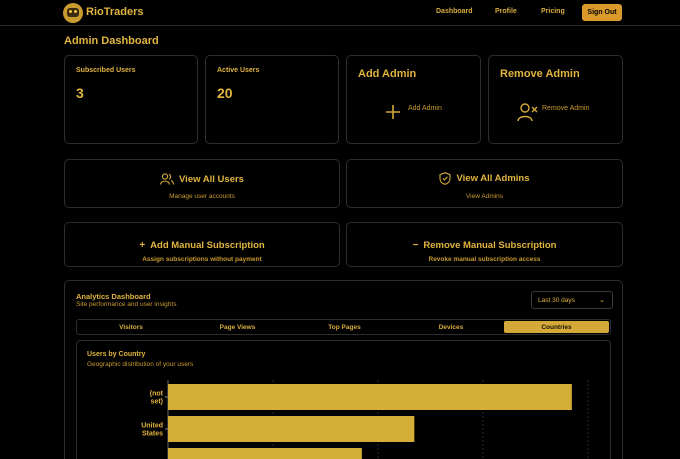 Image resolution: width=680 pixels, height=459 pixels. Describe the element at coordinates (413, 99) in the screenshot. I see `add-admin-card: Add Admin Add Admin` at that location.